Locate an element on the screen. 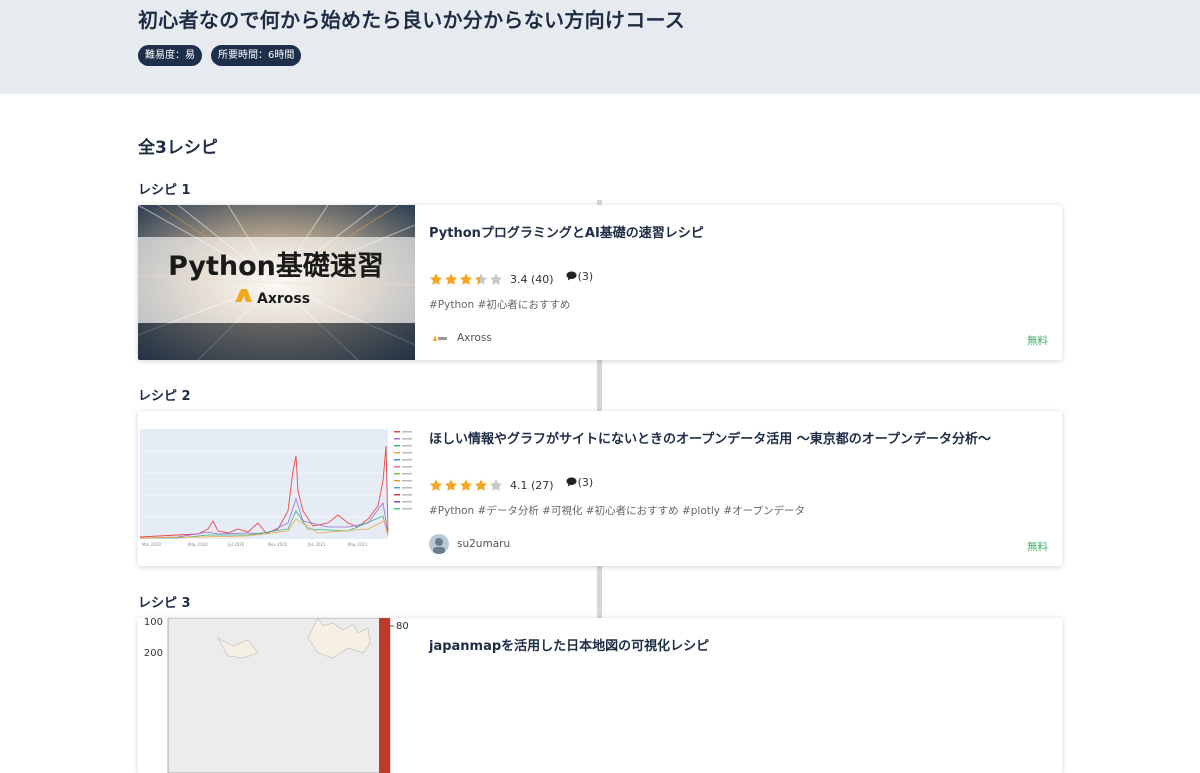  svg-text: Nov 2020 is located at coordinates (278, 544).